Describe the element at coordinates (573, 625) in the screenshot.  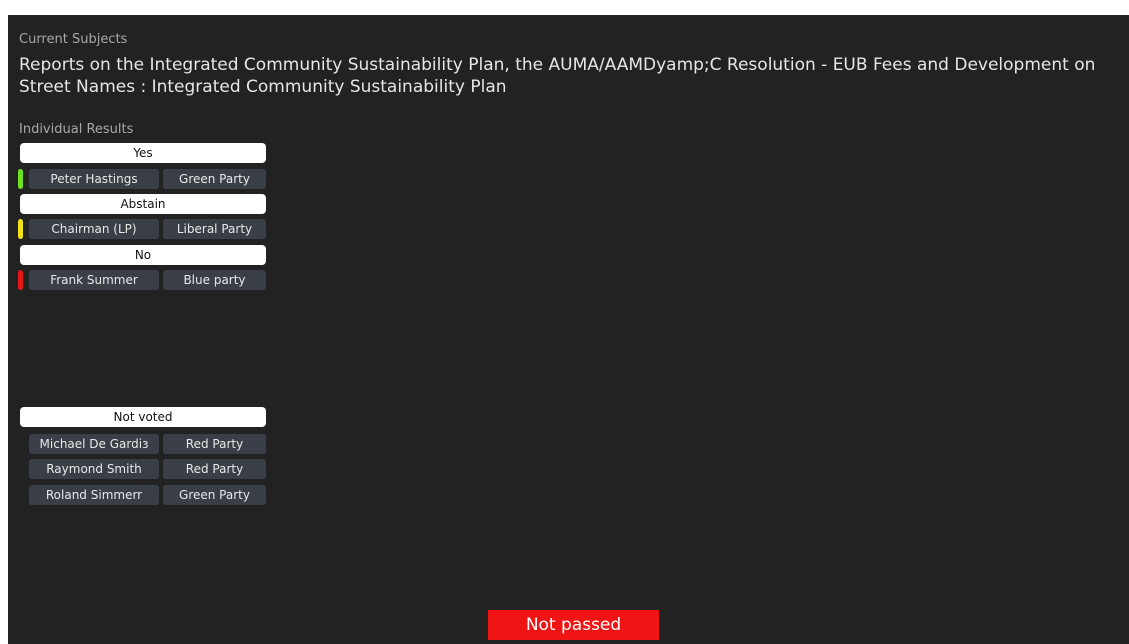
I see `vote-outcome-banner: Not passed` at that location.